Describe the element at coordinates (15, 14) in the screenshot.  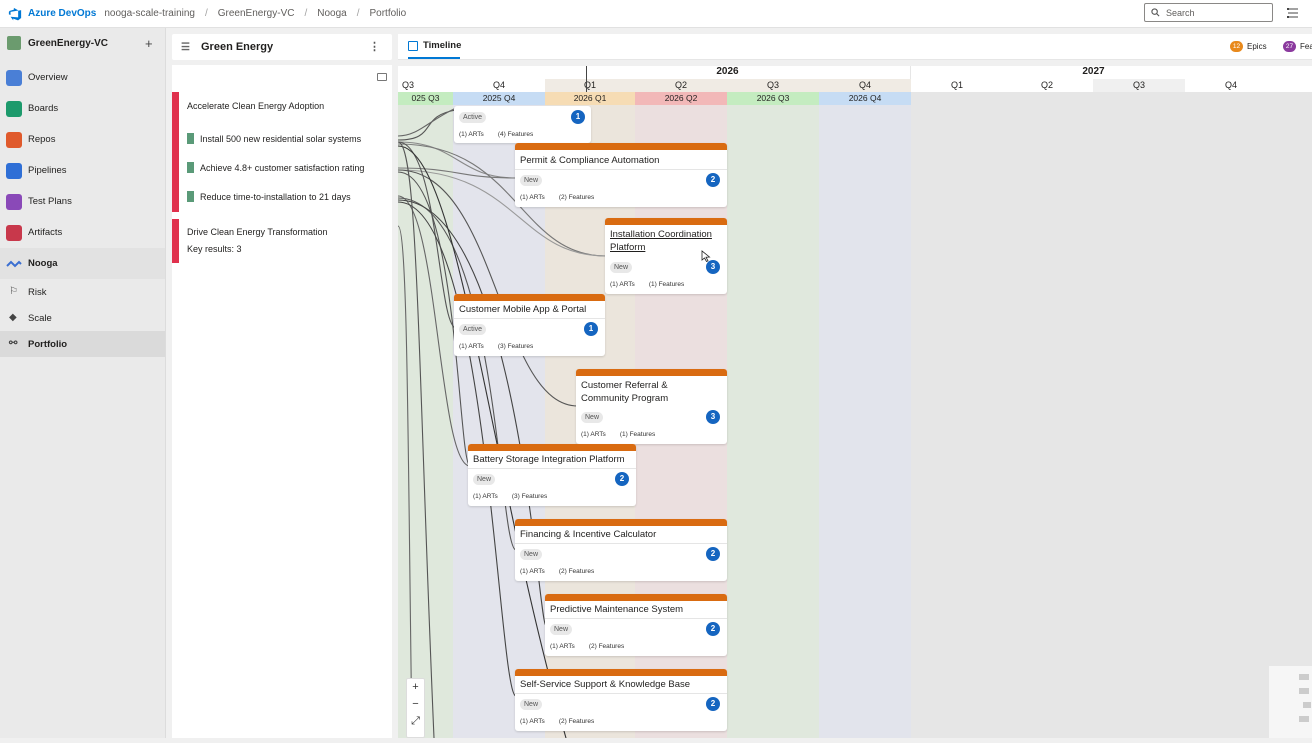
I see `azure-devops-logo-icon` at that location.